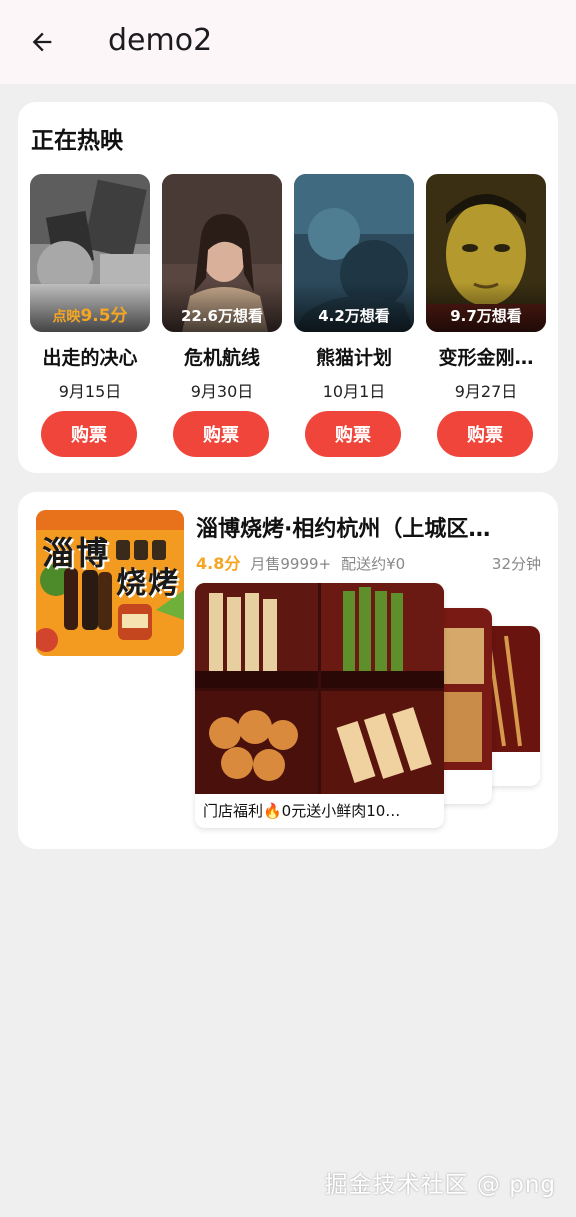 The image size is (576, 1217). I want to click on shop-meta: 4.8分 月售9999+ 配送约¥0 32分钟, so click(368, 564).